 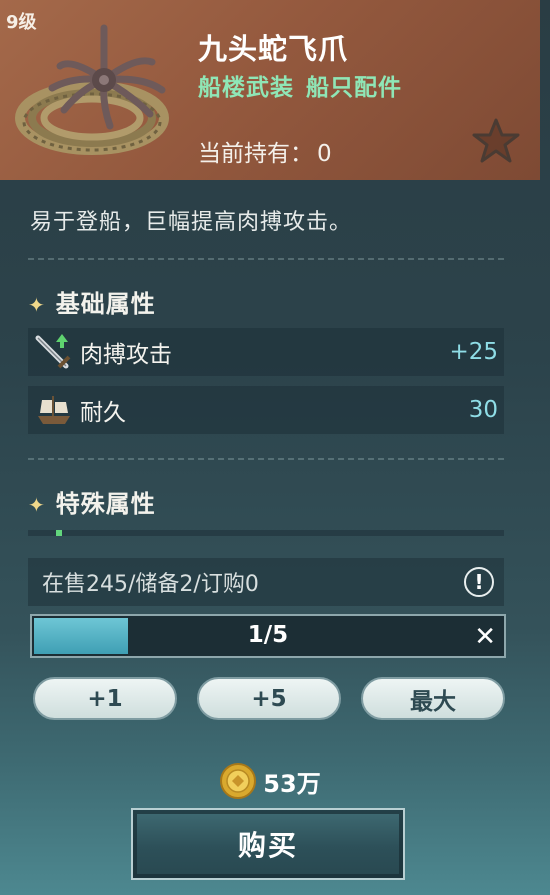 What do you see at coordinates (300, 85) in the screenshot?
I see `item-tags: 船楼武装 船只配件` at bounding box center [300, 85].